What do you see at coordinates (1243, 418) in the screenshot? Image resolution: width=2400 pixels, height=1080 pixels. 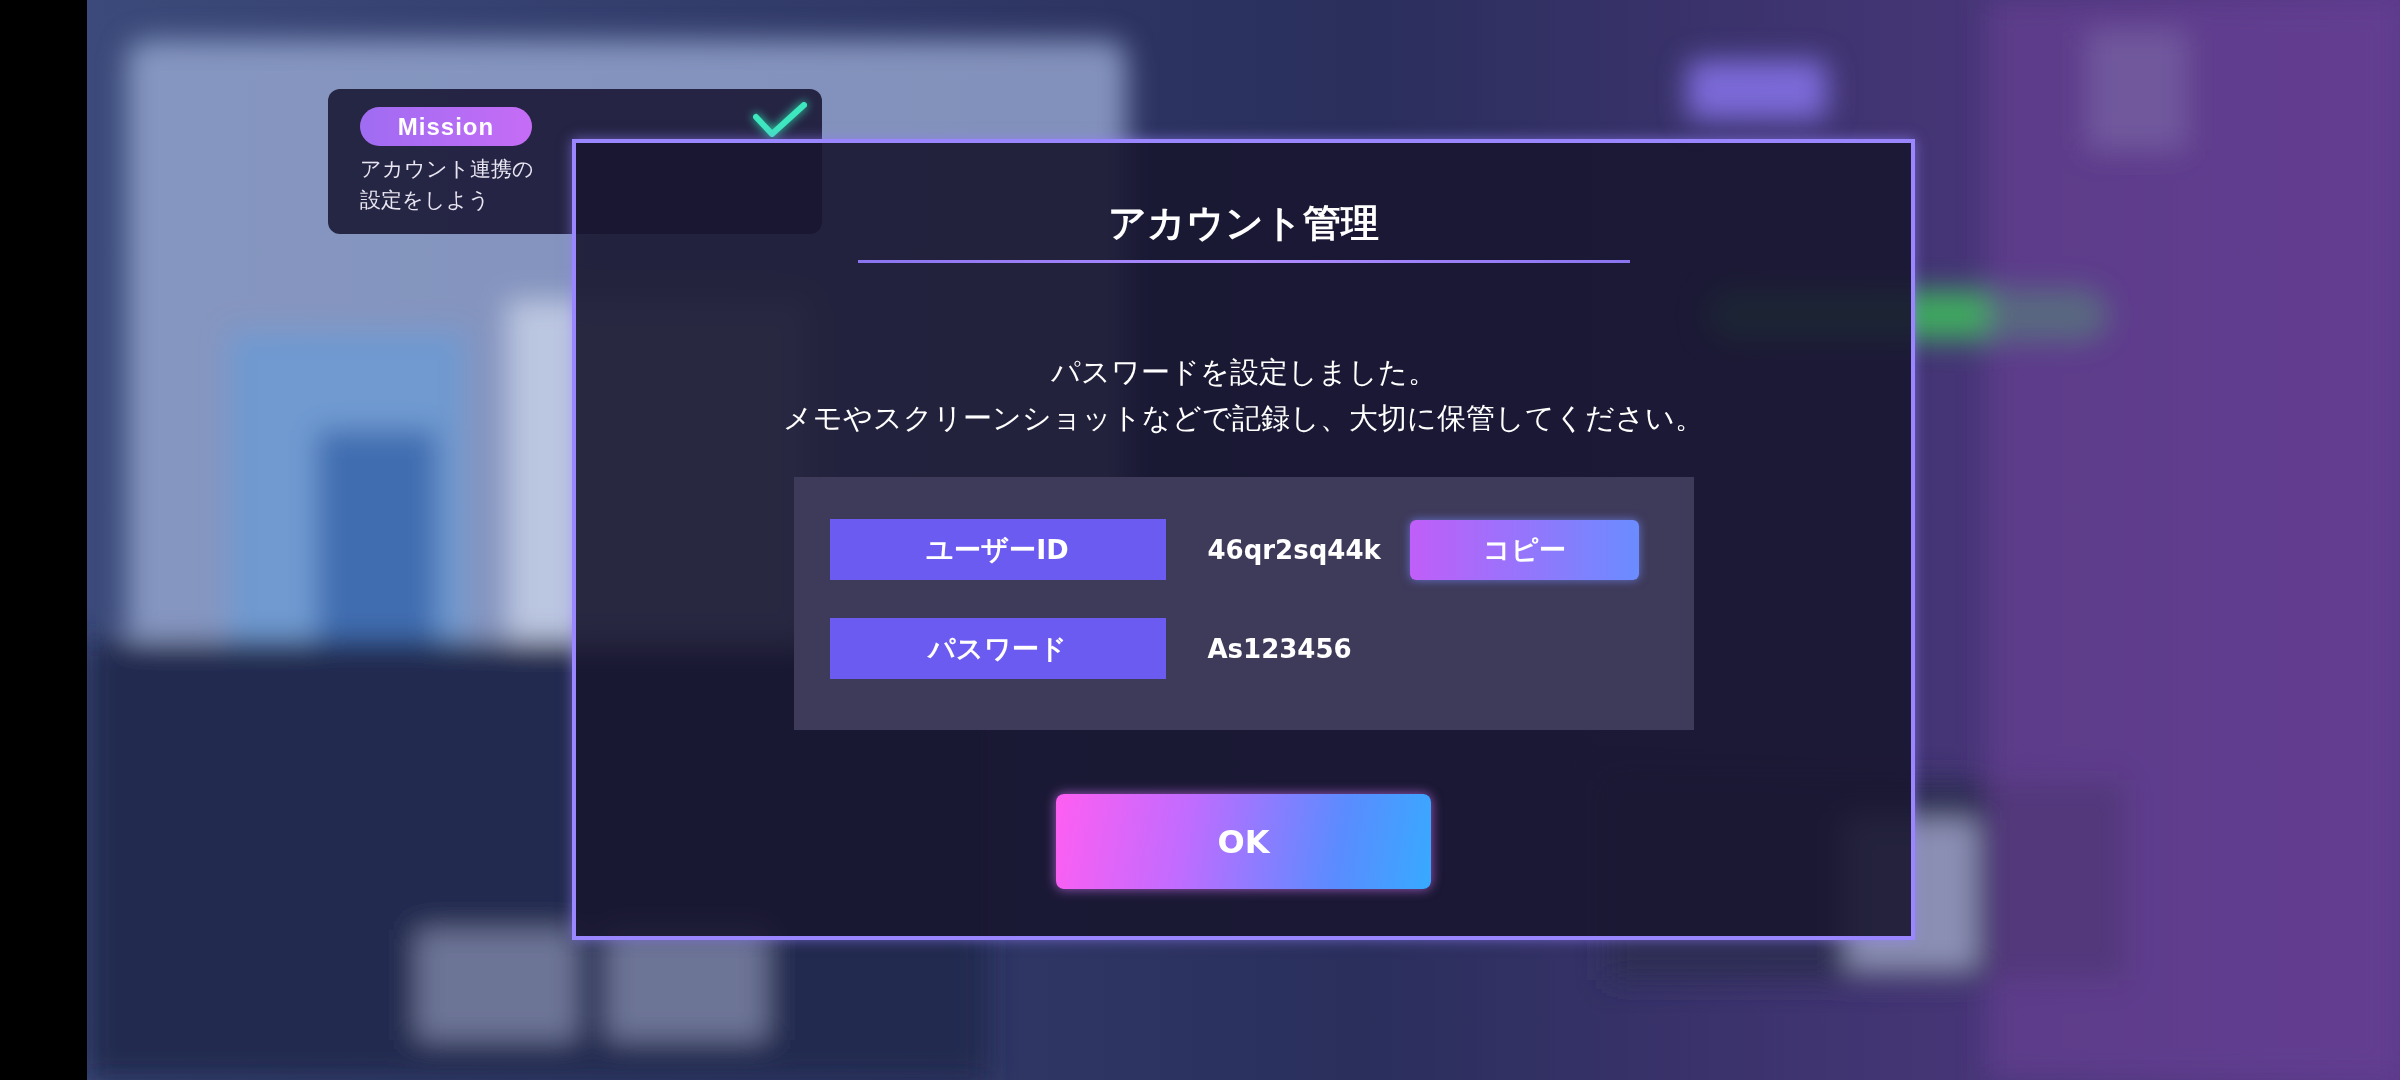 I see `dialog-message: メモやスクリーンショットなどで記録し、大切に保管してください。` at bounding box center [1243, 418].